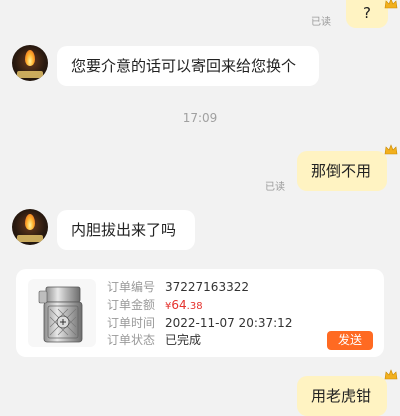 The image size is (400, 416). I want to click on order-amount-row: 订单金额 ¥64.38, so click(155, 306).